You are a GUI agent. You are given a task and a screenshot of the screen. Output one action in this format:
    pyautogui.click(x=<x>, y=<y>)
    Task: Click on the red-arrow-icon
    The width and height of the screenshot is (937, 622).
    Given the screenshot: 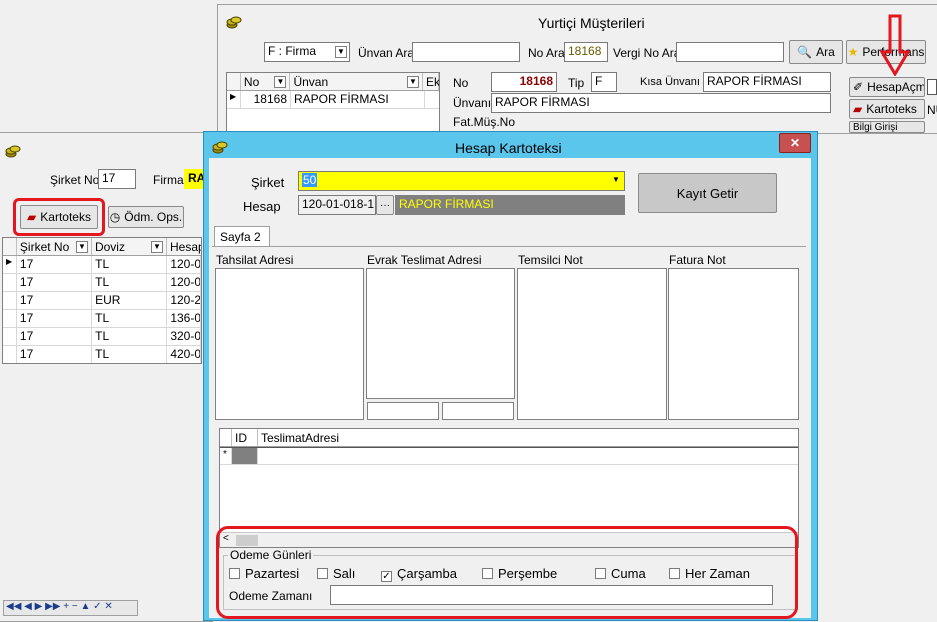 What is the action you would take?
    pyautogui.click(x=895, y=46)
    